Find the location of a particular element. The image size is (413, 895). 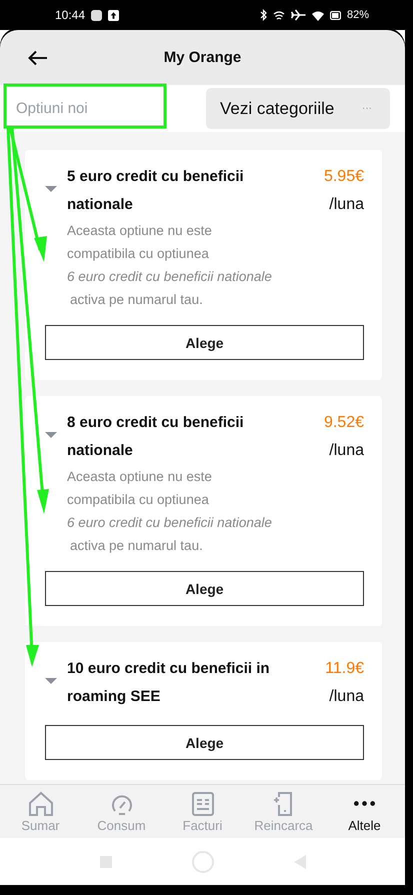

invoice-icon is located at coordinates (203, 803).